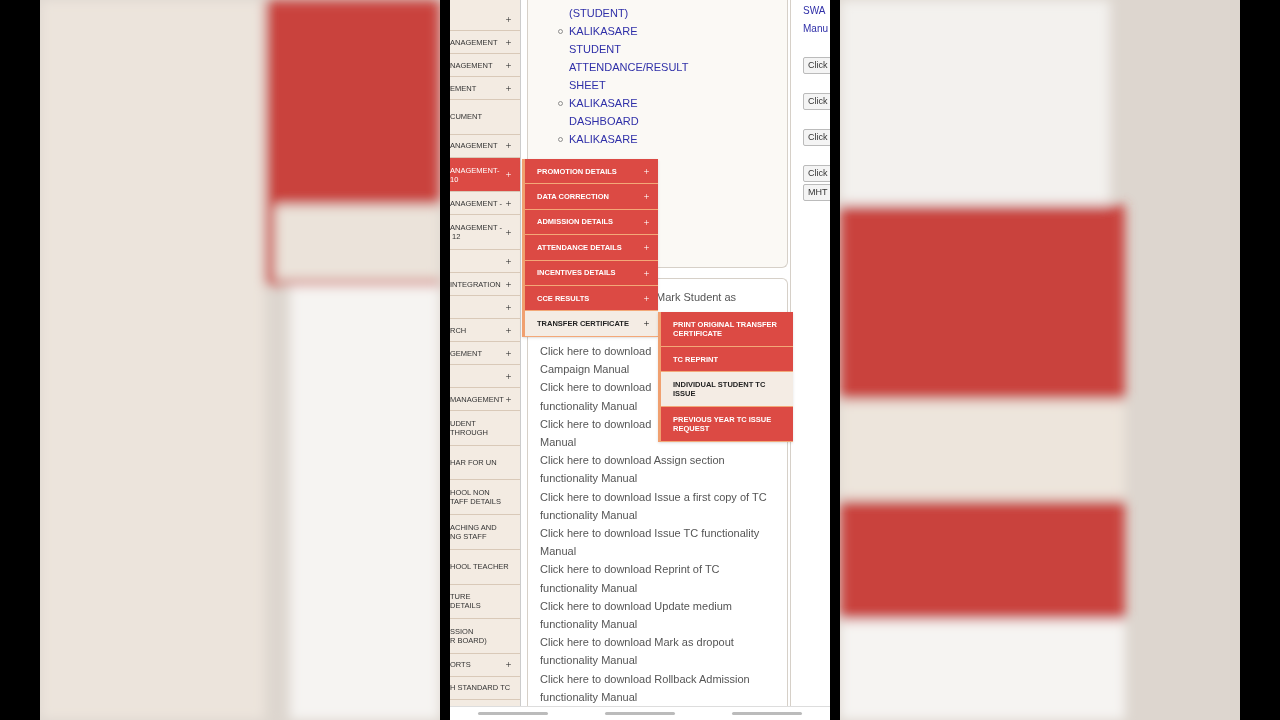  What do you see at coordinates (628, 13) in the screenshot?
I see `list-link: (STUDENT)` at bounding box center [628, 13].